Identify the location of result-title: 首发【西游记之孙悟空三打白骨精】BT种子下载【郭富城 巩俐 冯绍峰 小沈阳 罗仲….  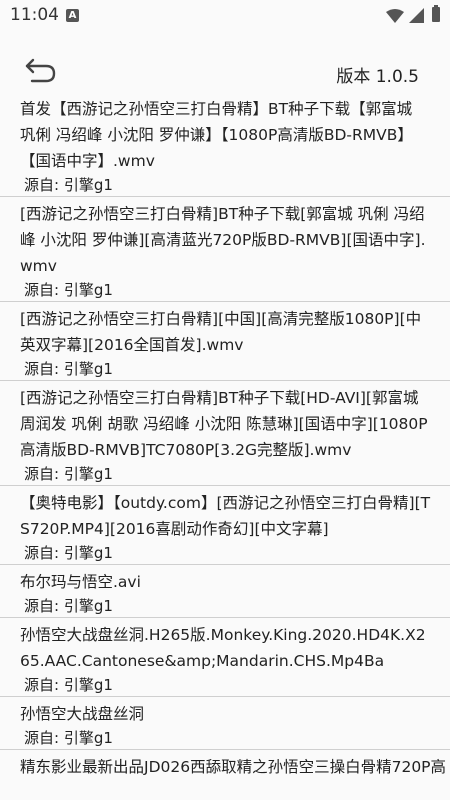
(216, 135).